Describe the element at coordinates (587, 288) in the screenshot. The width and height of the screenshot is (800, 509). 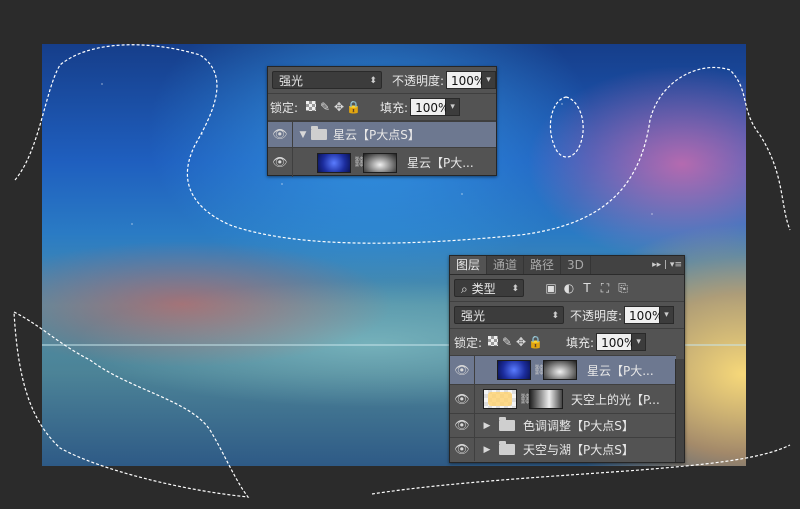
I see `filter-type-icon: T` at that location.